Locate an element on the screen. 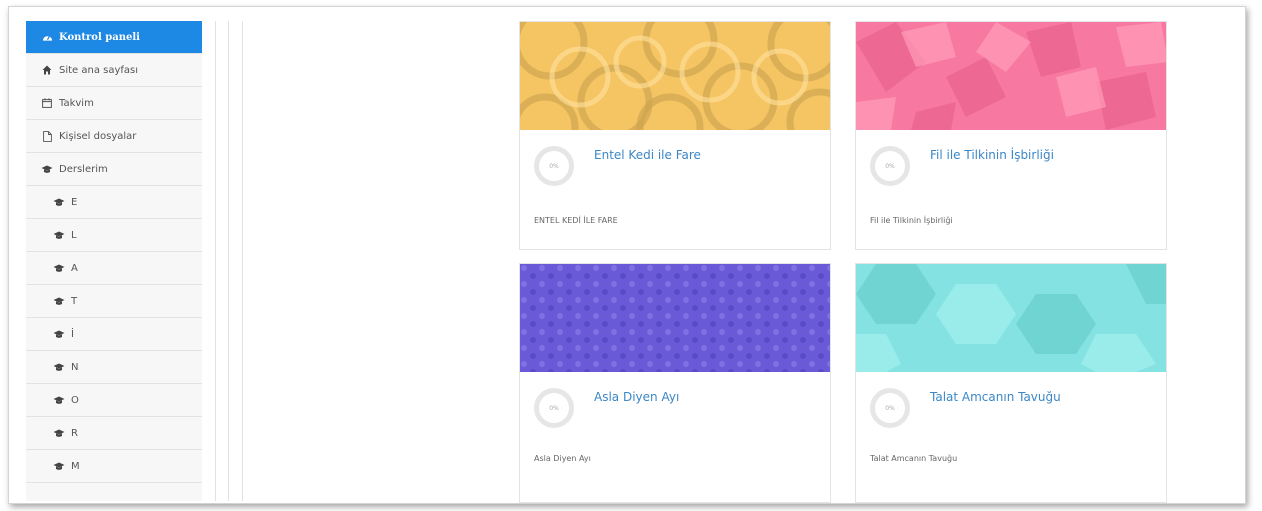 Image resolution: width=1262 pixels, height=511 pixels. sidebar-item-label: Site ana sayfası is located at coordinates (99, 70).